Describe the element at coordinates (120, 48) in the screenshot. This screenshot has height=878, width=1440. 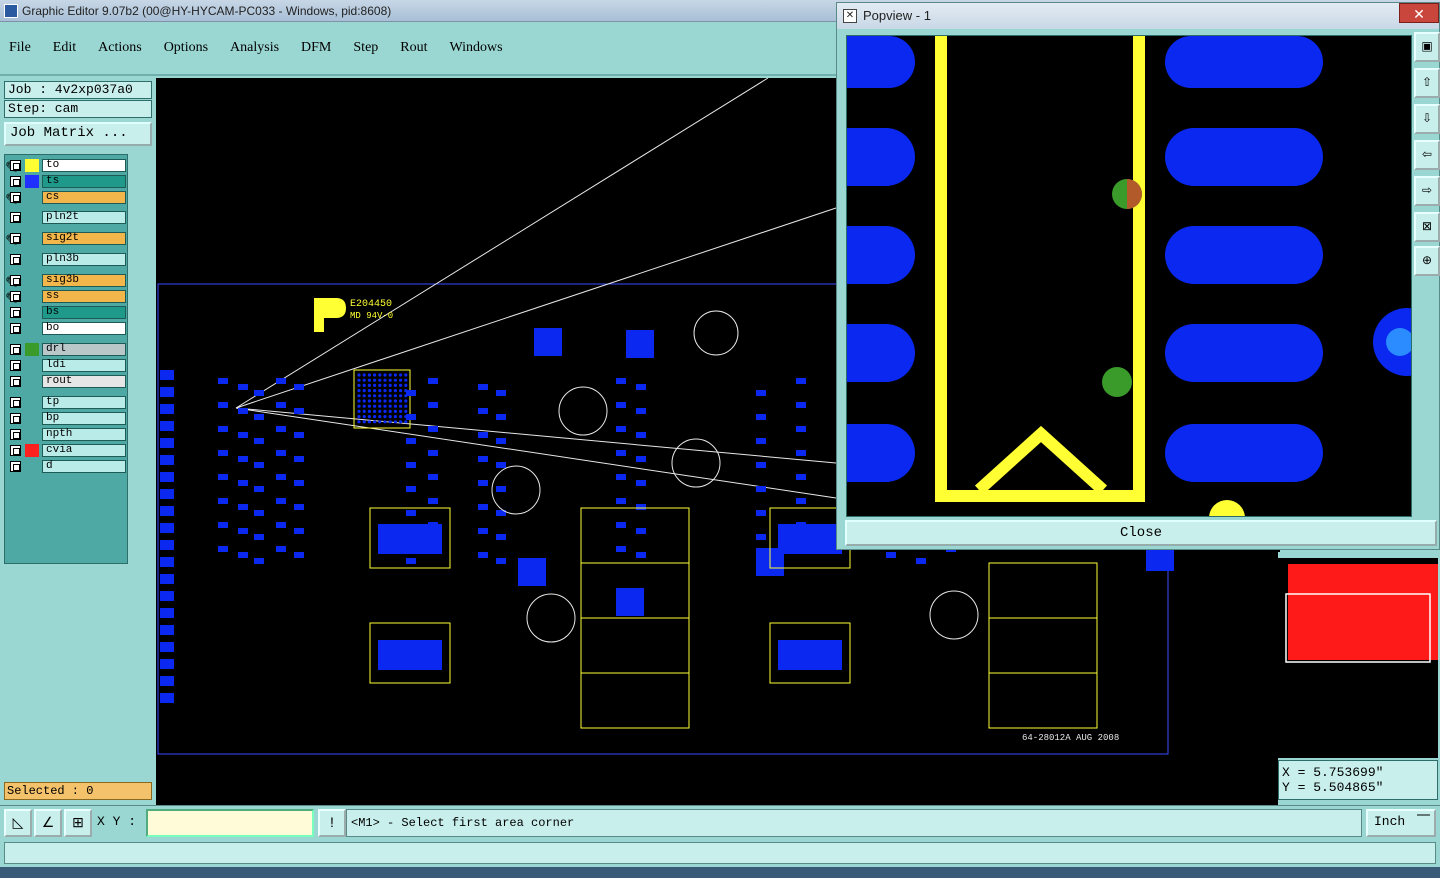
I see `menu-actions: Actions` at that location.